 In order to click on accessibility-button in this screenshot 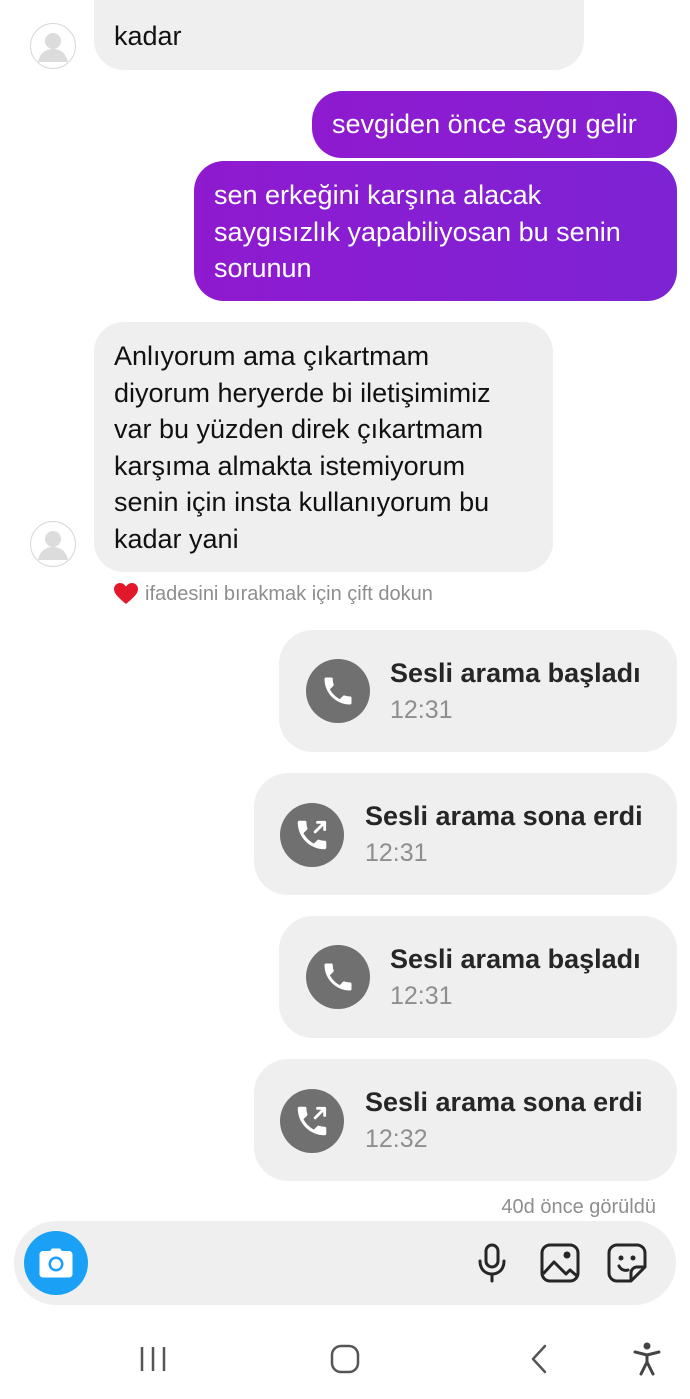, I will do `click(647, 1359)`.